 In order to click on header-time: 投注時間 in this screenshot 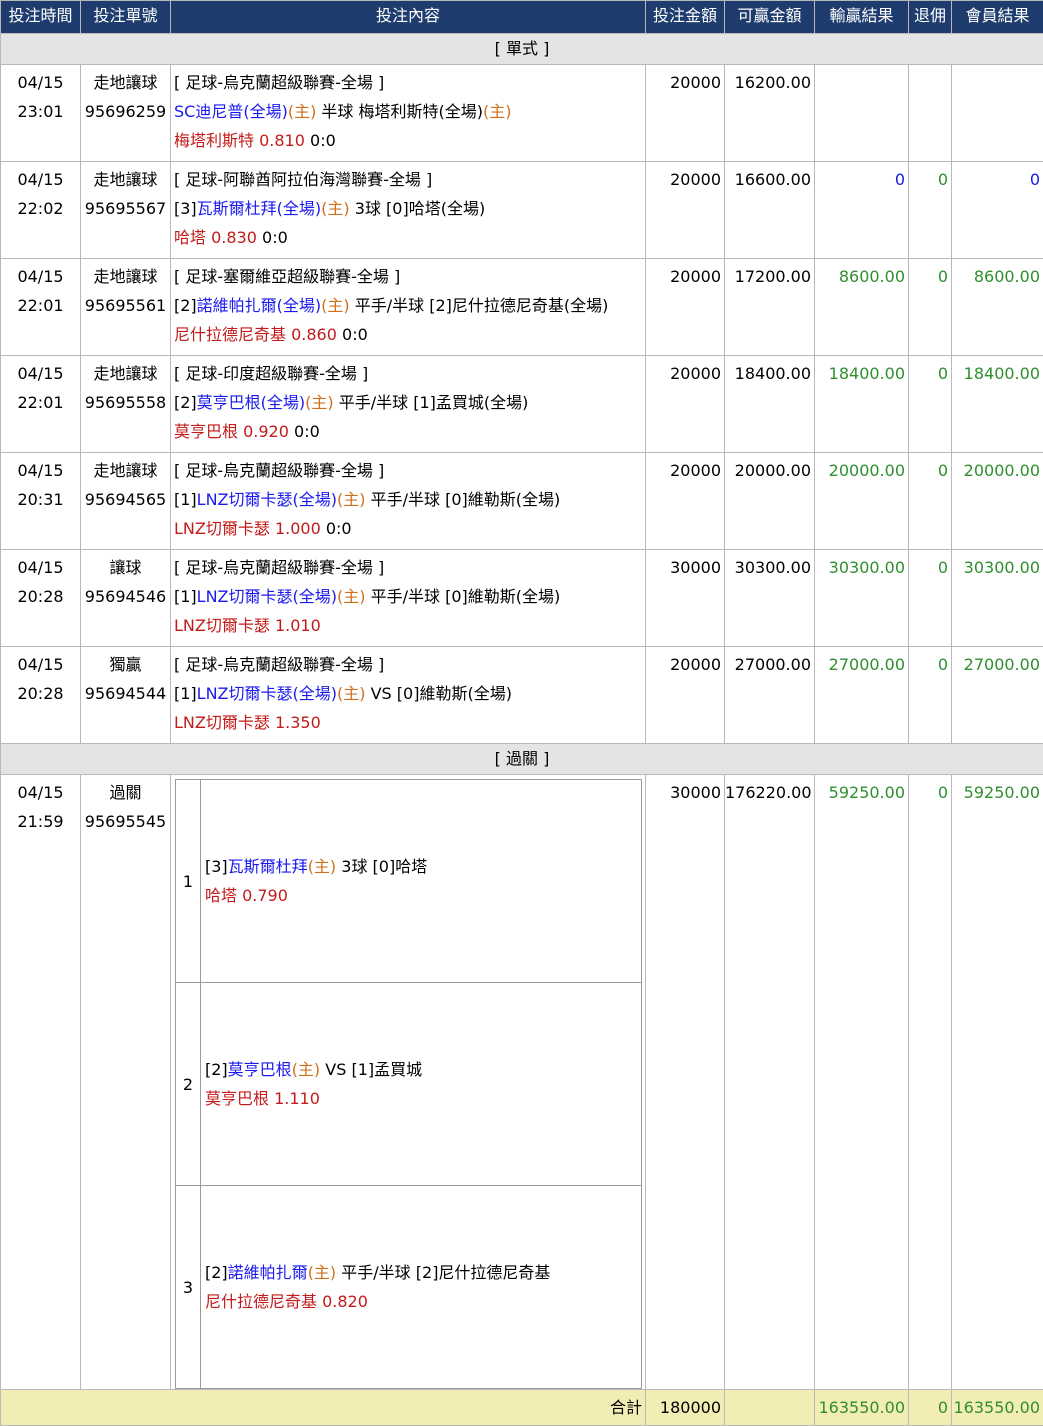, I will do `click(41, 17)`.